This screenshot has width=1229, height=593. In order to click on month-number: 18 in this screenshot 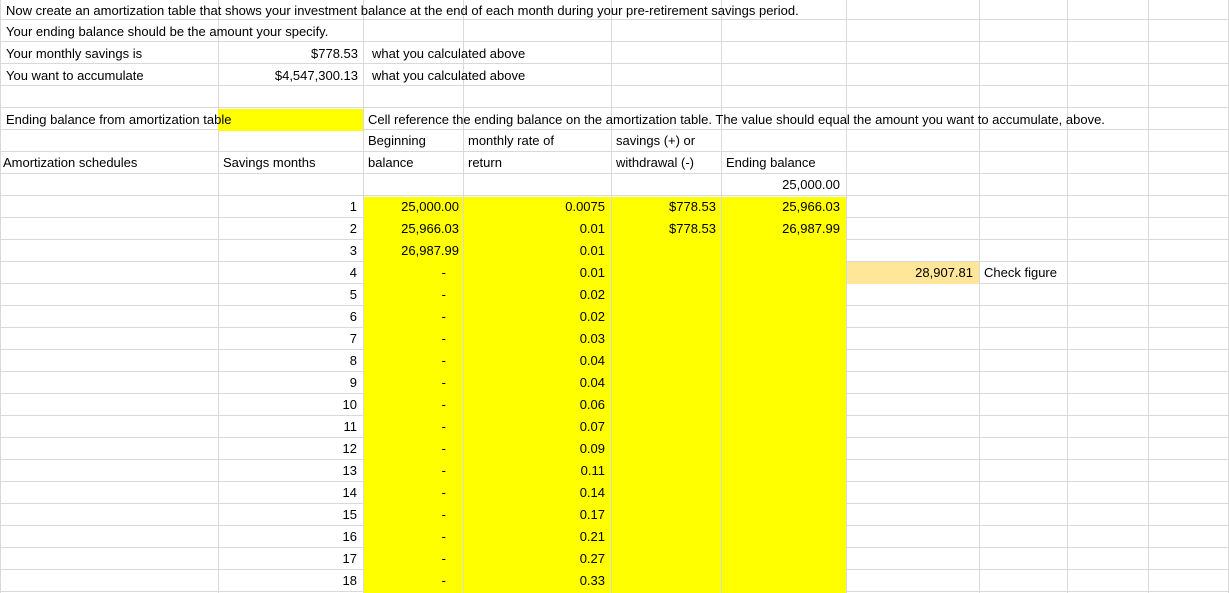, I will do `click(287, 581)`.